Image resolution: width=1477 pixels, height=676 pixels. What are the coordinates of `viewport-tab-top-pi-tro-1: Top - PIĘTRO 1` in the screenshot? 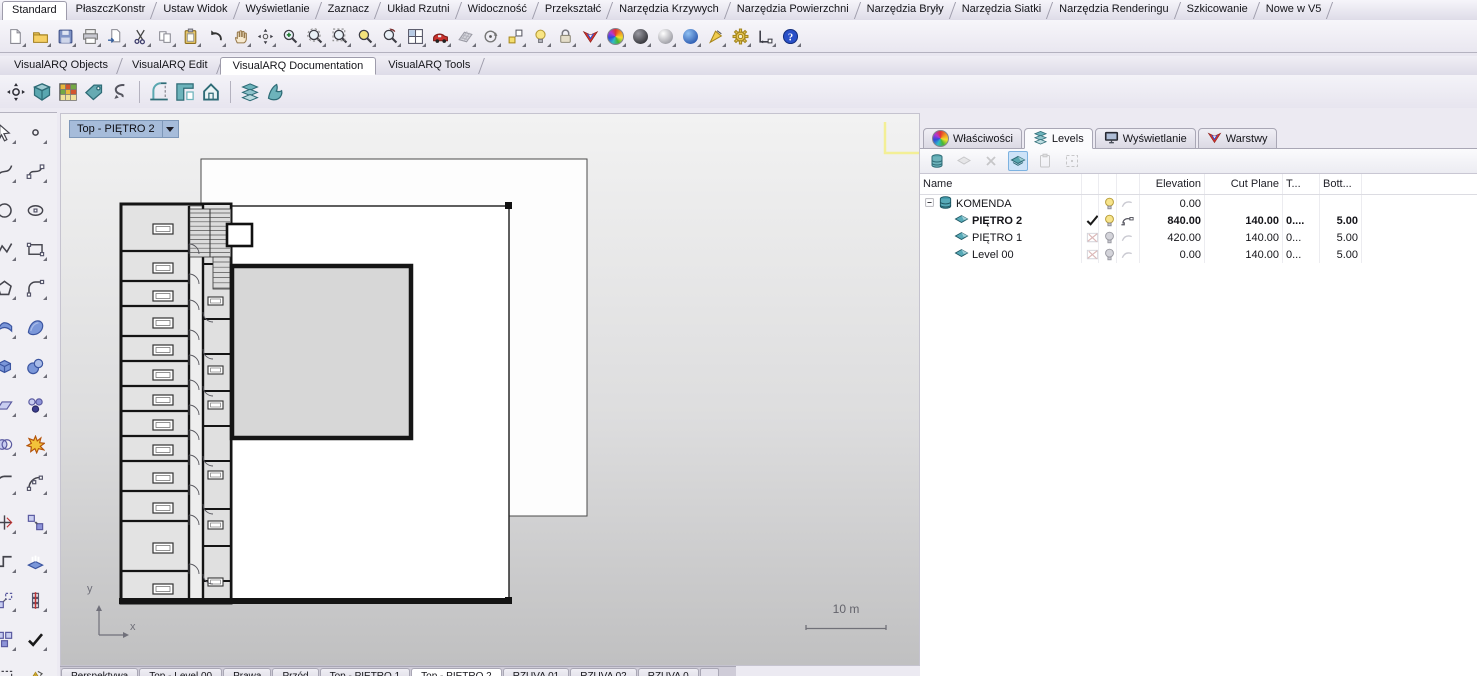 It's located at (365, 672).